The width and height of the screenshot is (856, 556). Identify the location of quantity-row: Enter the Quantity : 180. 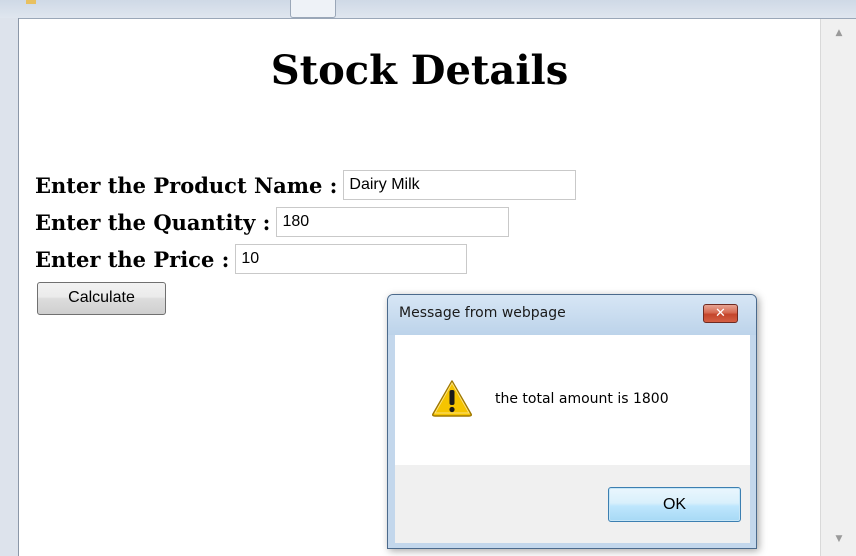
(272, 222).